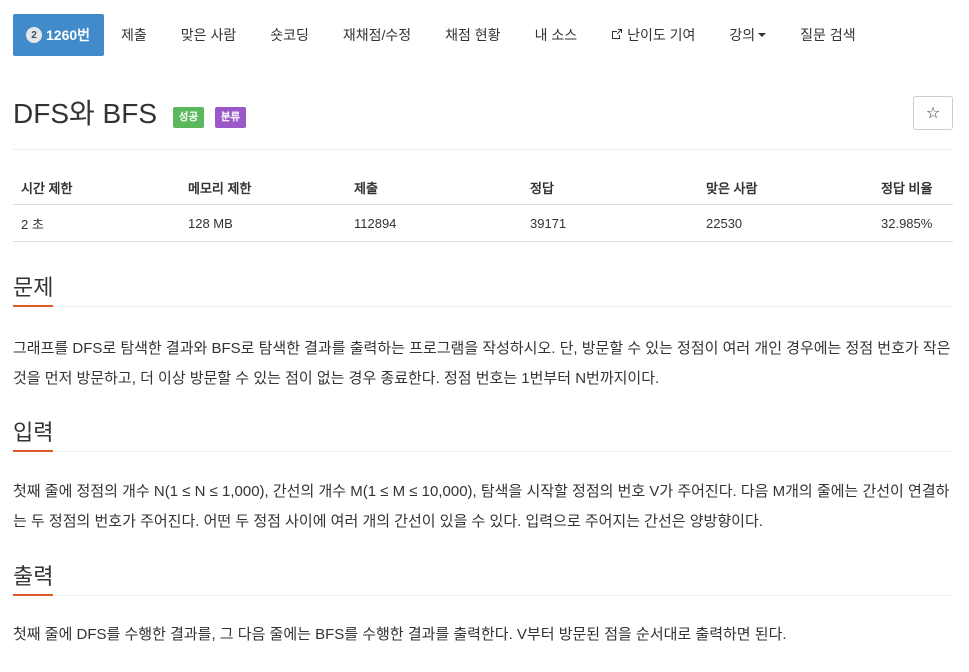  What do you see at coordinates (263, 187) in the screenshot?
I see `th-memory-limit: 메모리 제한` at bounding box center [263, 187].